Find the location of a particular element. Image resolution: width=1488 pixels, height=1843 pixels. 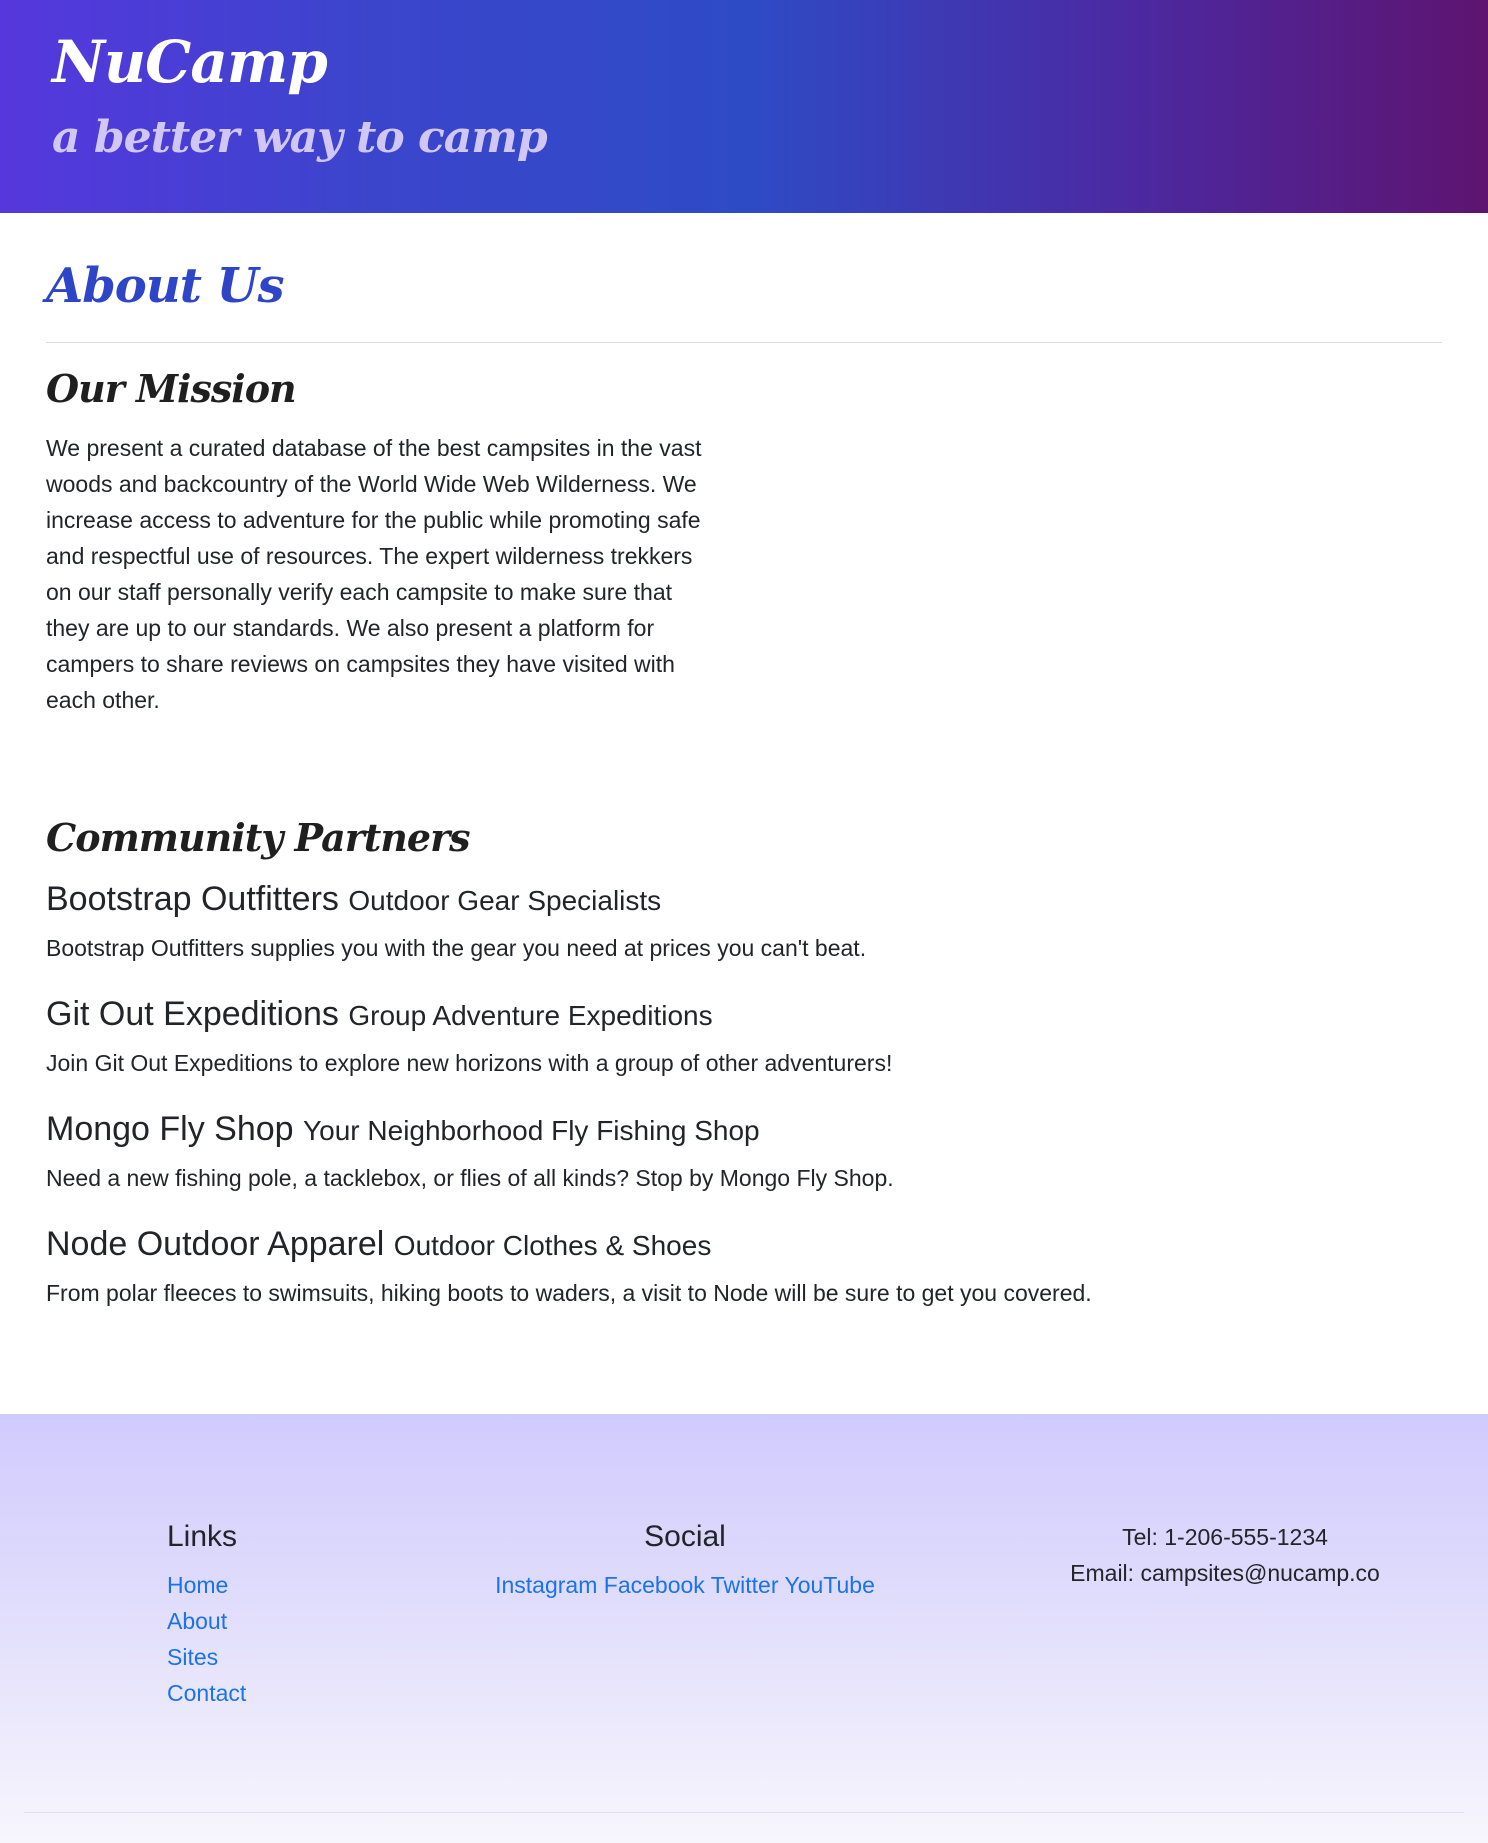

partner-name: Node Outdoor Apparel is located at coordinates (215, 1244).